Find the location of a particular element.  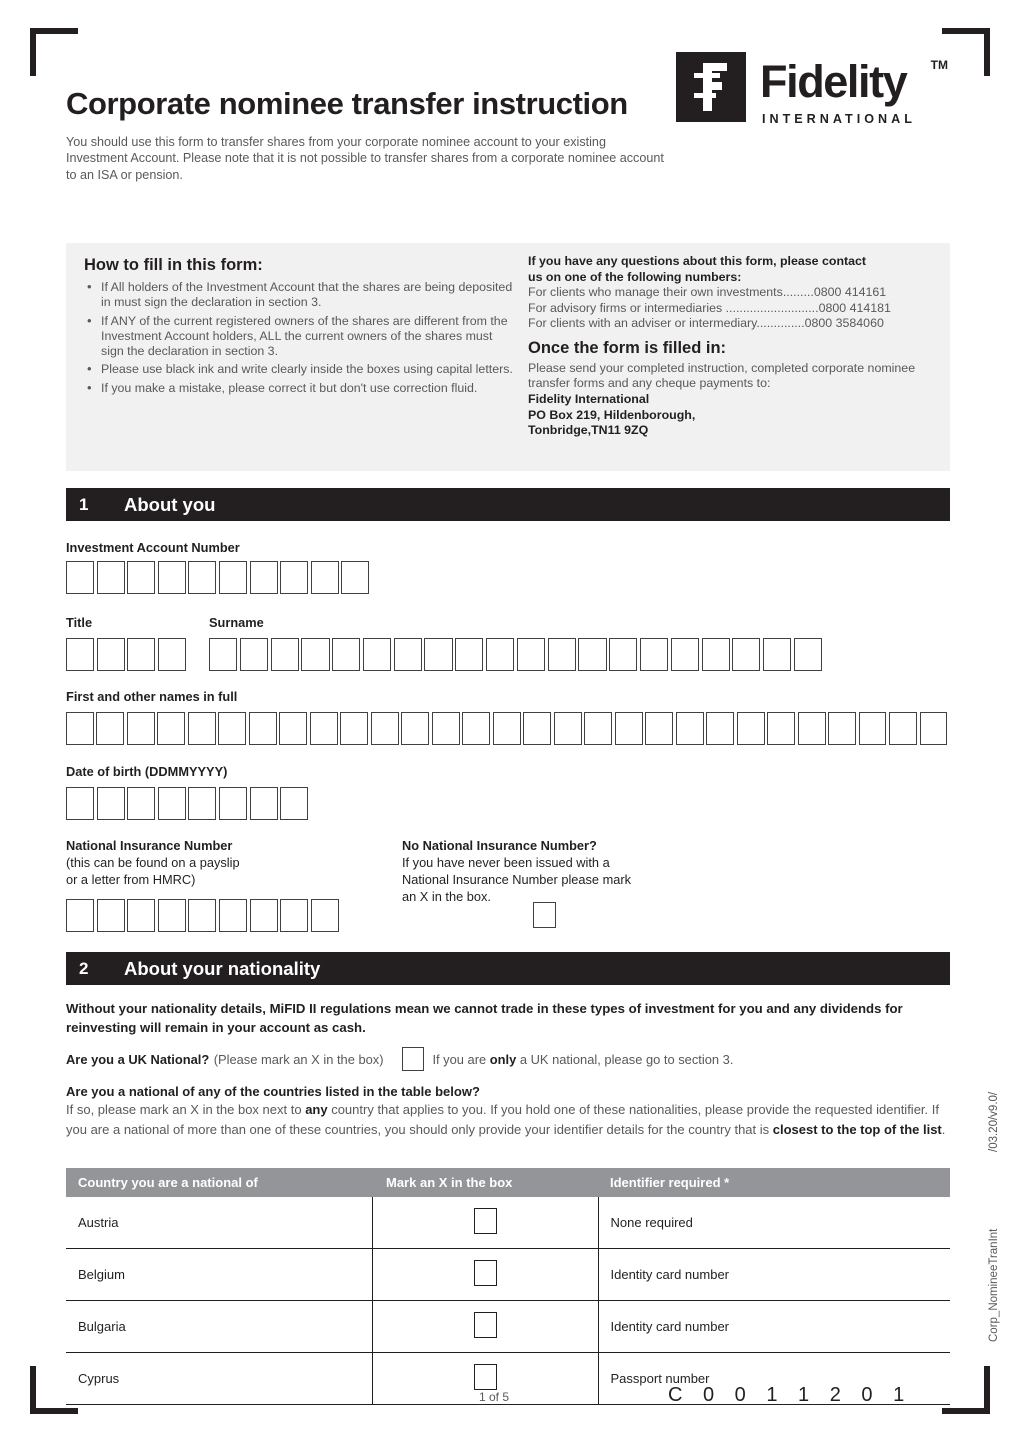

dob-input is located at coordinates (188, 803).